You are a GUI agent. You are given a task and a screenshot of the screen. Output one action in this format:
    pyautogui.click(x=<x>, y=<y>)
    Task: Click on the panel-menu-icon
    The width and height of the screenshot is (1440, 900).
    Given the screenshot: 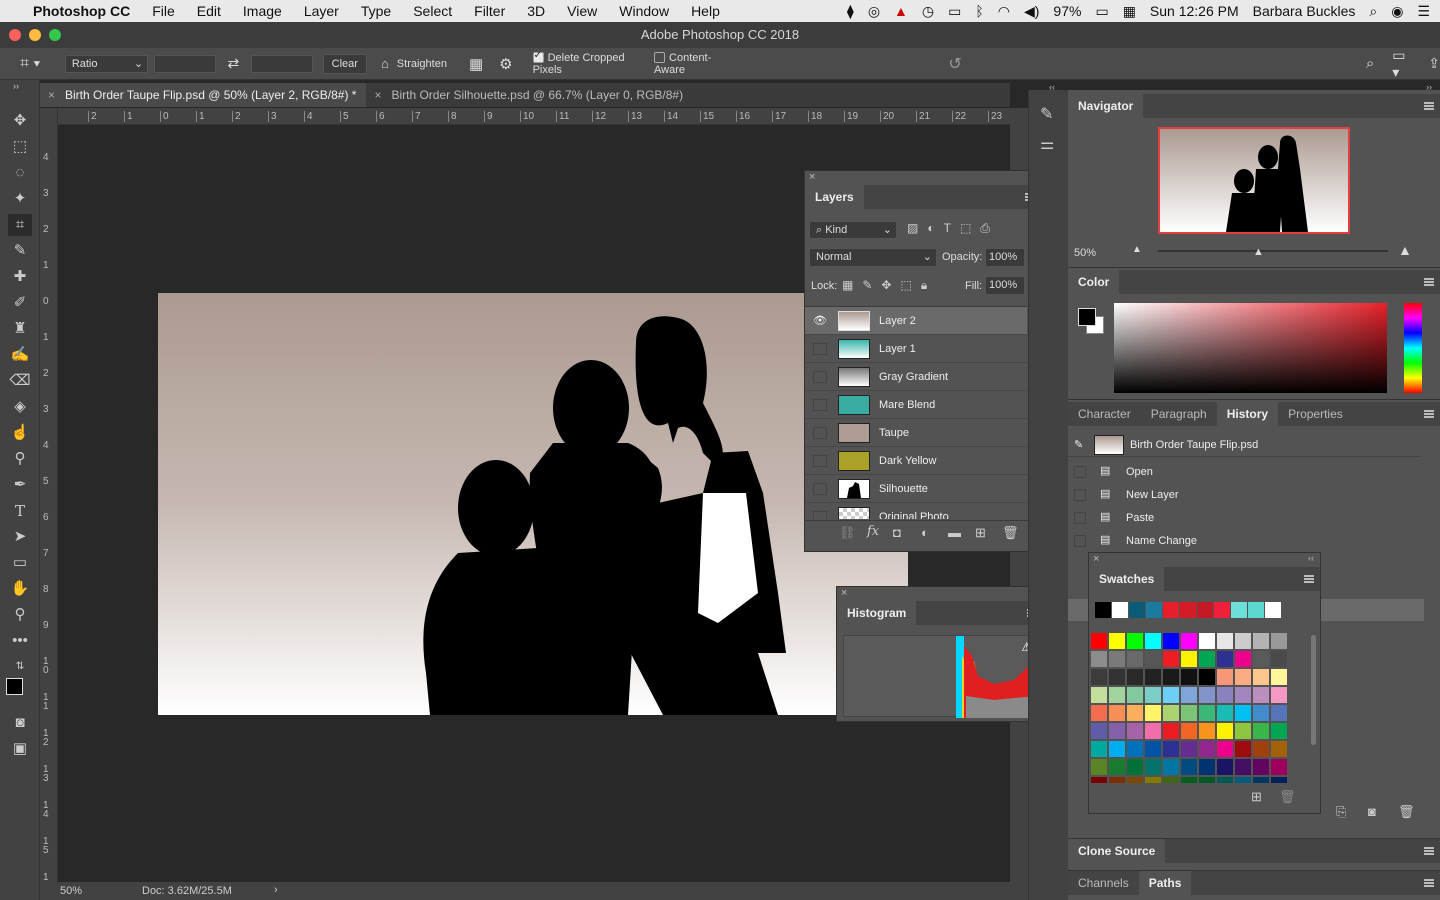 What is the action you would take?
    pyautogui.click(x=1429, y=883)
    